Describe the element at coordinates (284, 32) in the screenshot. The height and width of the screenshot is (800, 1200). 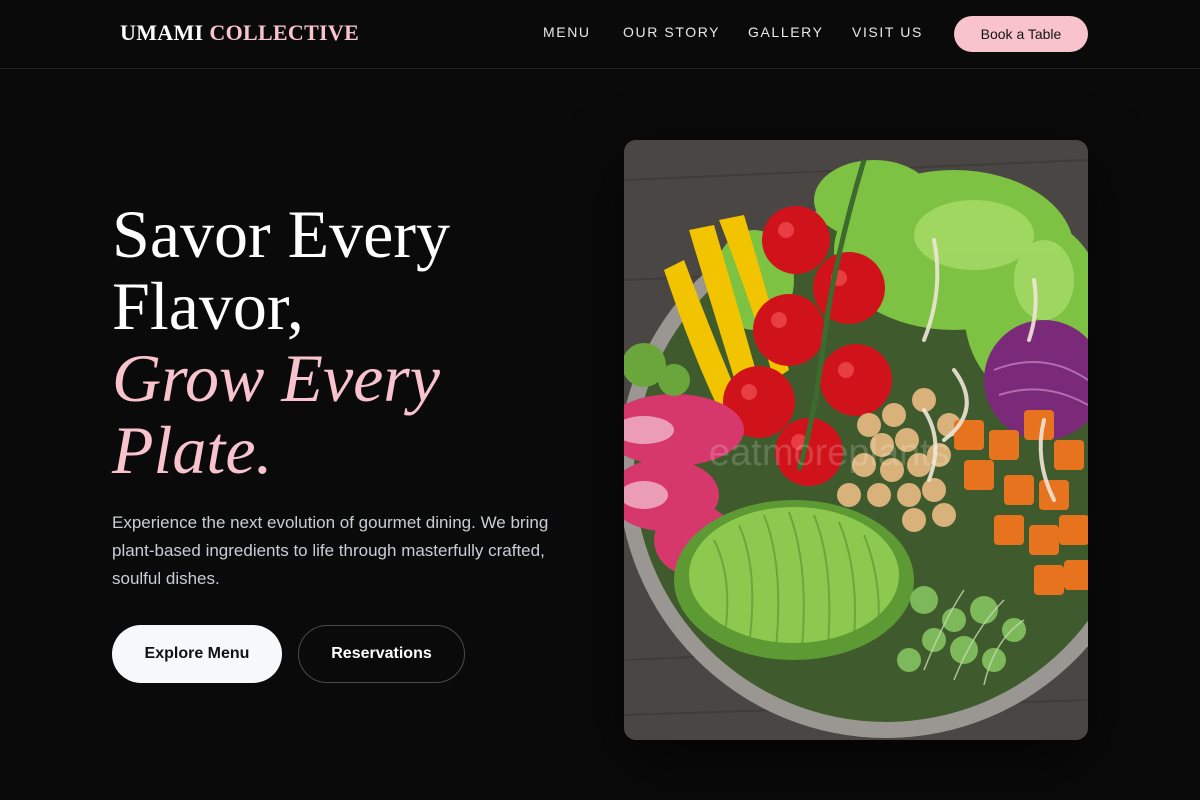
I see `brand-word-2: COLLECTIVE` at that location.